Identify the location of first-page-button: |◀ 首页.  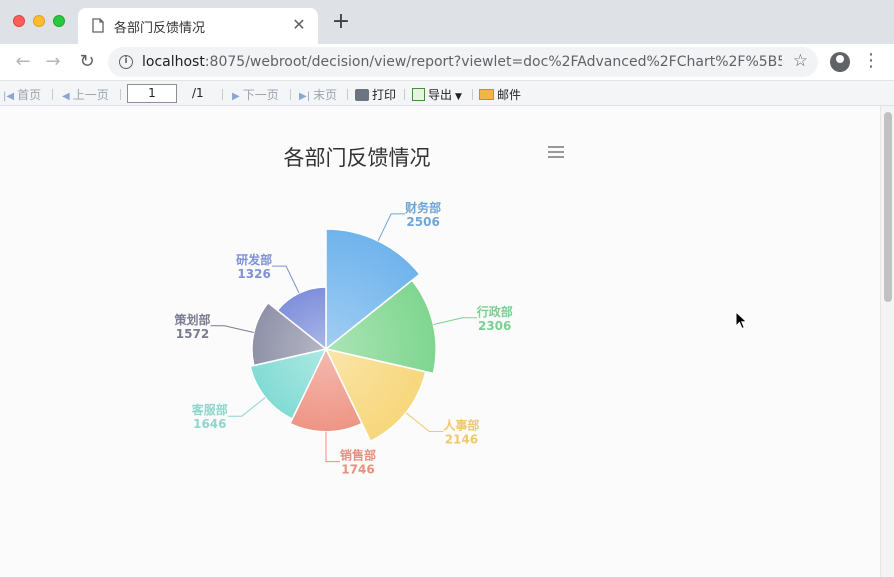
(22, 94).